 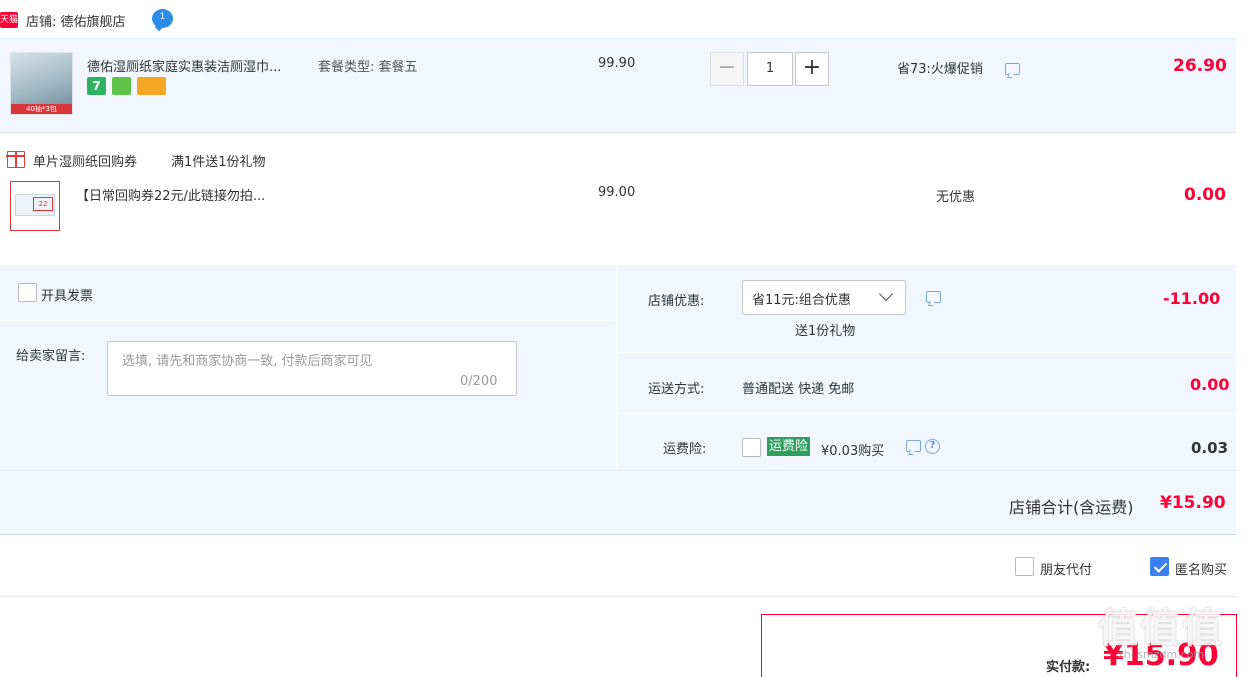 What do you see at coordinates (789, 446) in the screenshot?
I see `insurance-badge: 运费险` at bounding box center [789, 446].